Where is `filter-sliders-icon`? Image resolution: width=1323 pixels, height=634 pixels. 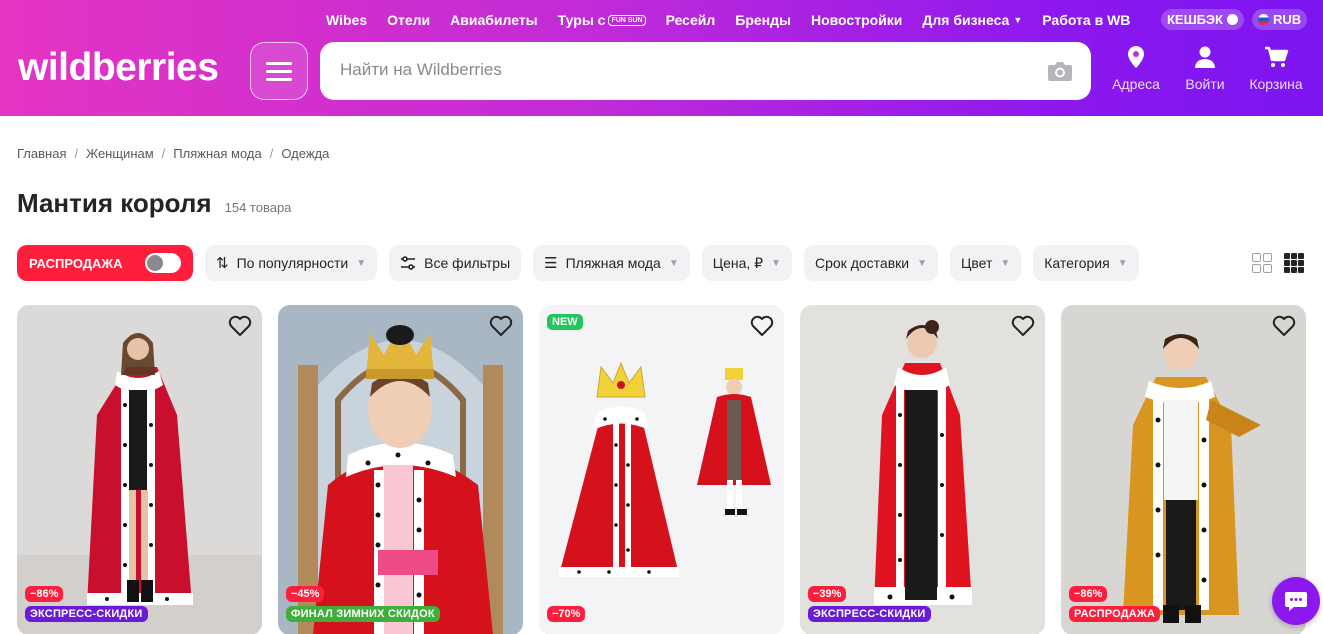 filter-sliders-icon is located at coordinates (408, 263).